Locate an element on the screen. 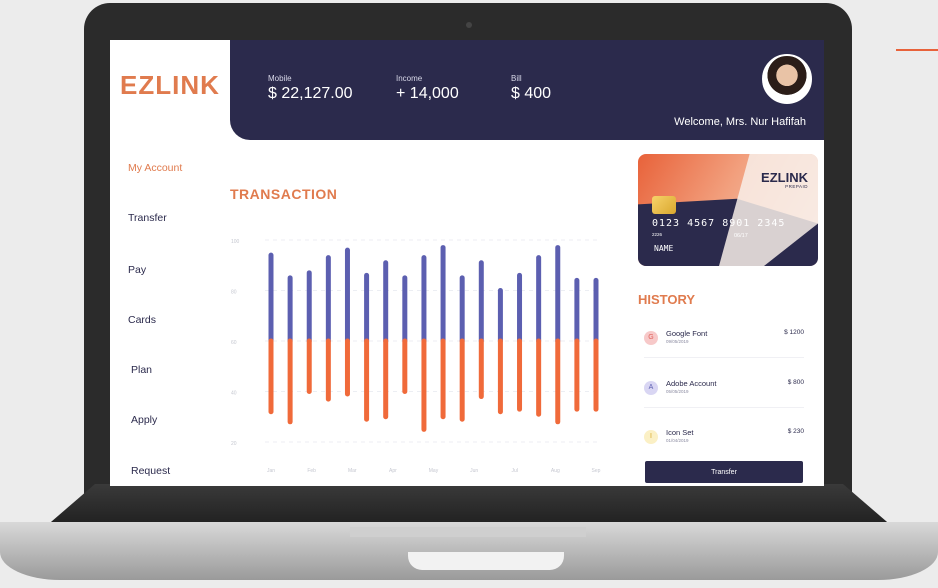  stat-label: Income is located at coordinates (409, 78).